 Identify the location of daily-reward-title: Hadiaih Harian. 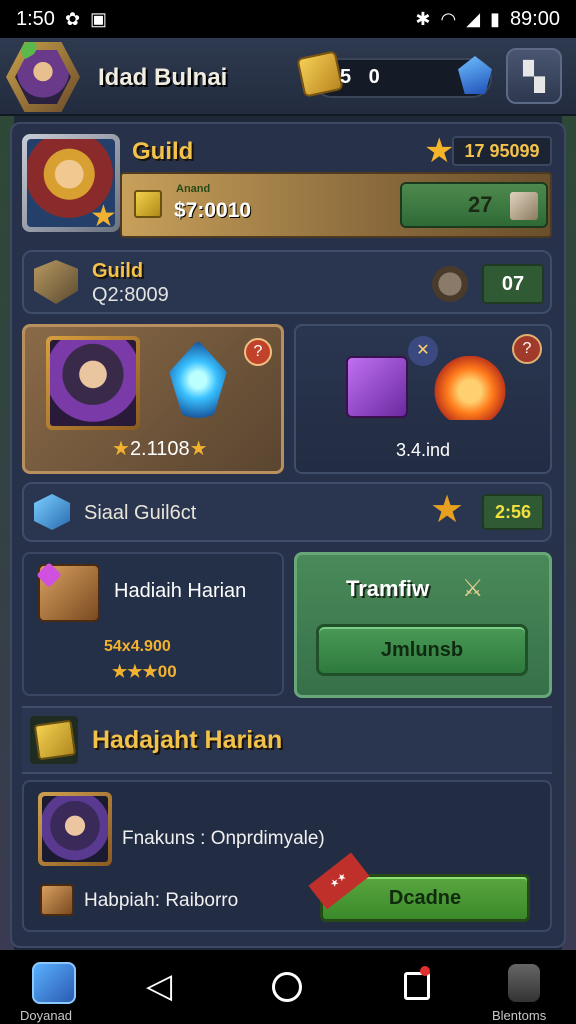
(180, 591).